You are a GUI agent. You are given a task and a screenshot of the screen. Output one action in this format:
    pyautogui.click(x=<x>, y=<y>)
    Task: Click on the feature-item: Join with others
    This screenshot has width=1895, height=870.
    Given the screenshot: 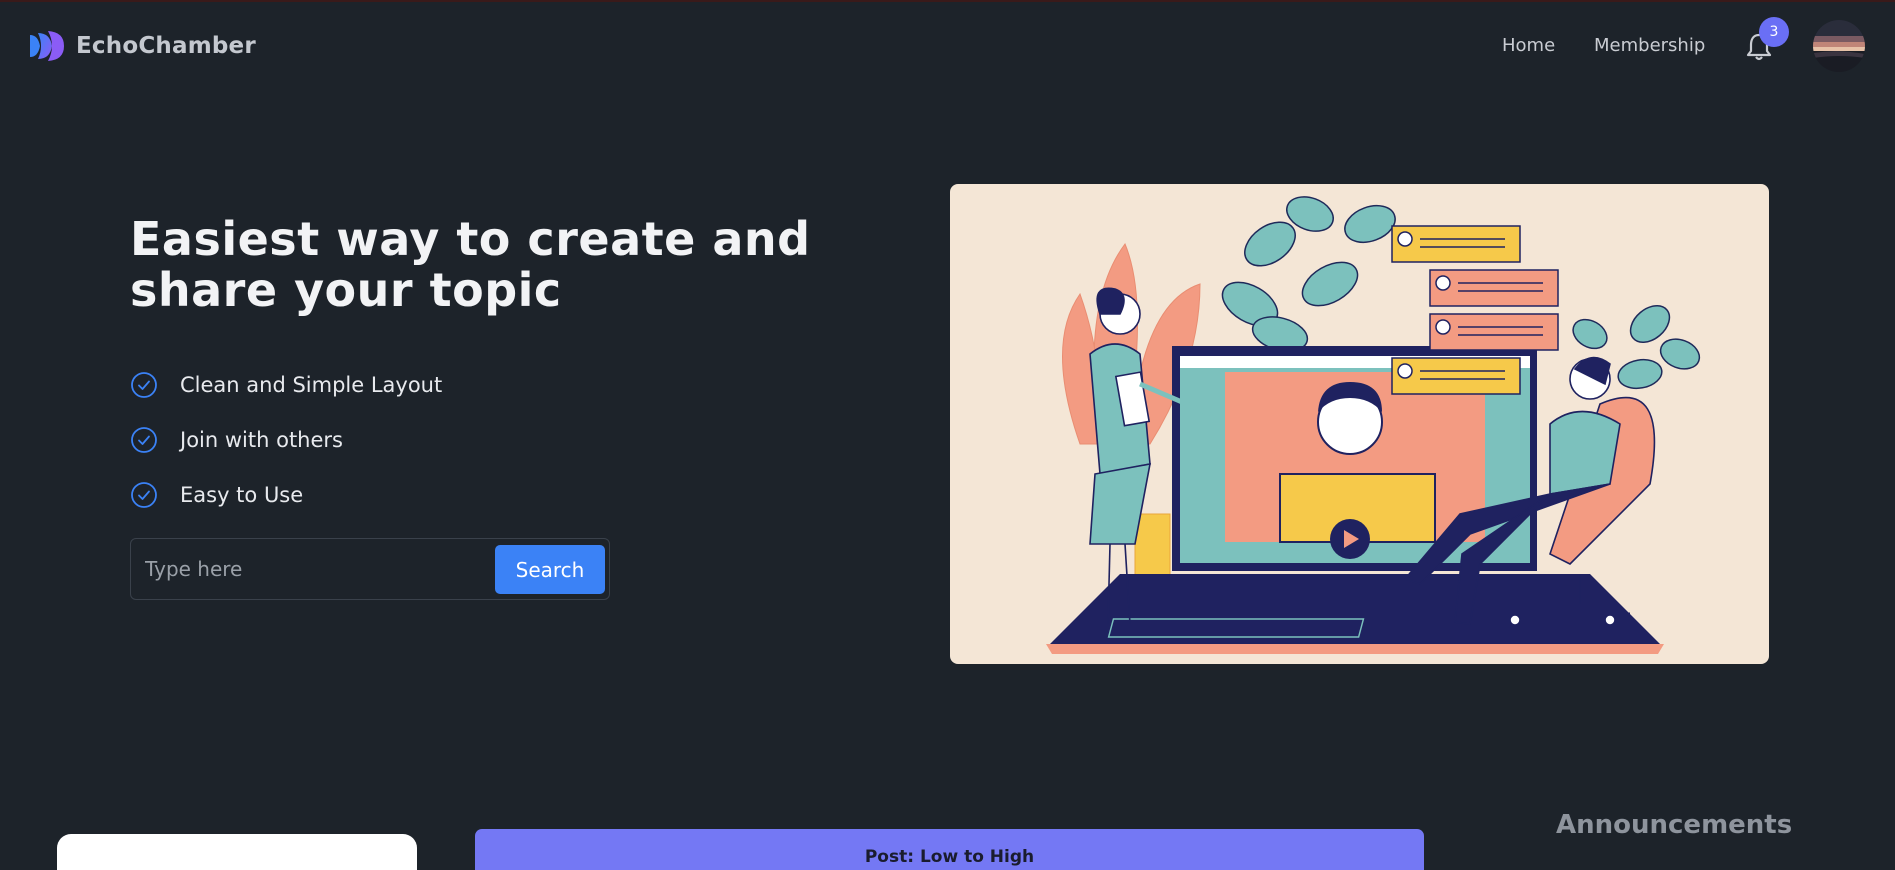 What is the action you would take?
    pyautogui.click(x=286, y=439)
    